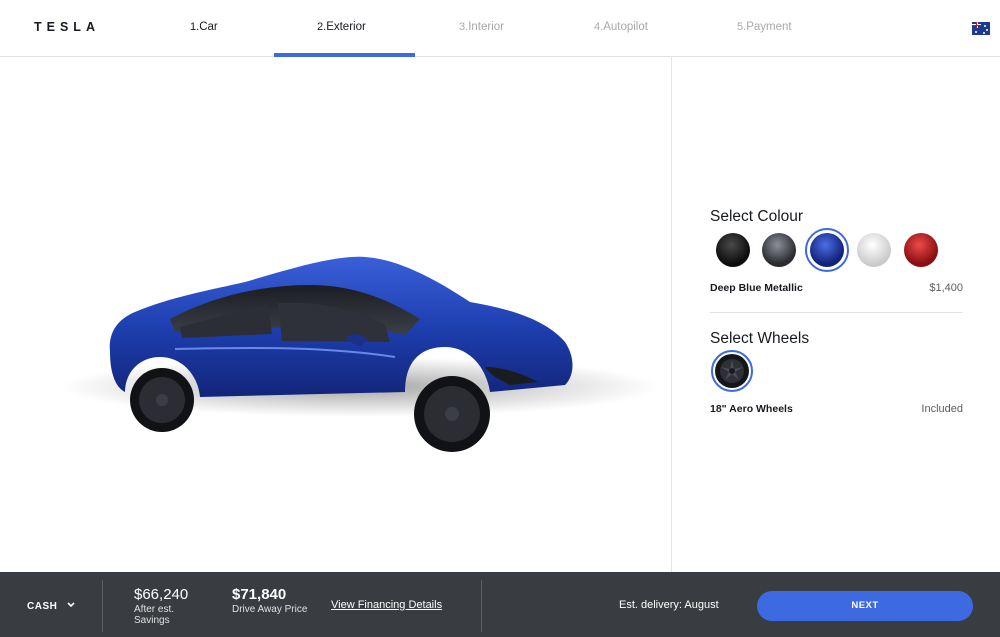  Describe the element at coordinates (827, 250) in the screenshot. I see `colour-swatch-deep-blue` at that location.